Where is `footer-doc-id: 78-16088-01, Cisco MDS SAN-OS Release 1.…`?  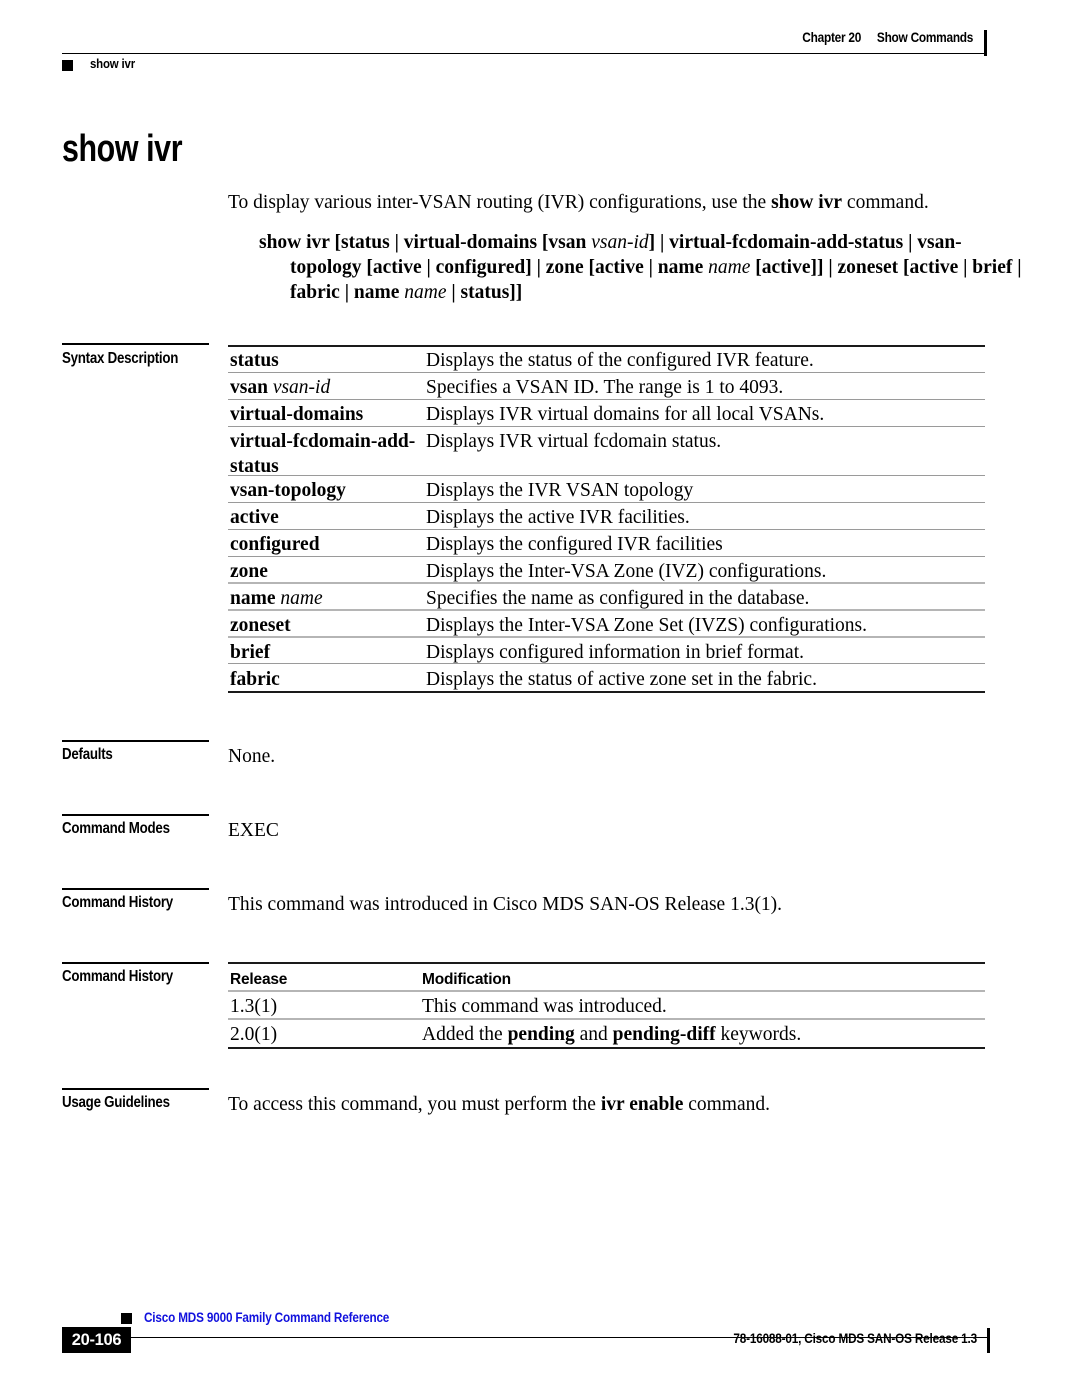
footer-doc-id: 78-16088-01, Cisco MDS SAN-OS Release 1.… is located at coordinates (855, 1338).